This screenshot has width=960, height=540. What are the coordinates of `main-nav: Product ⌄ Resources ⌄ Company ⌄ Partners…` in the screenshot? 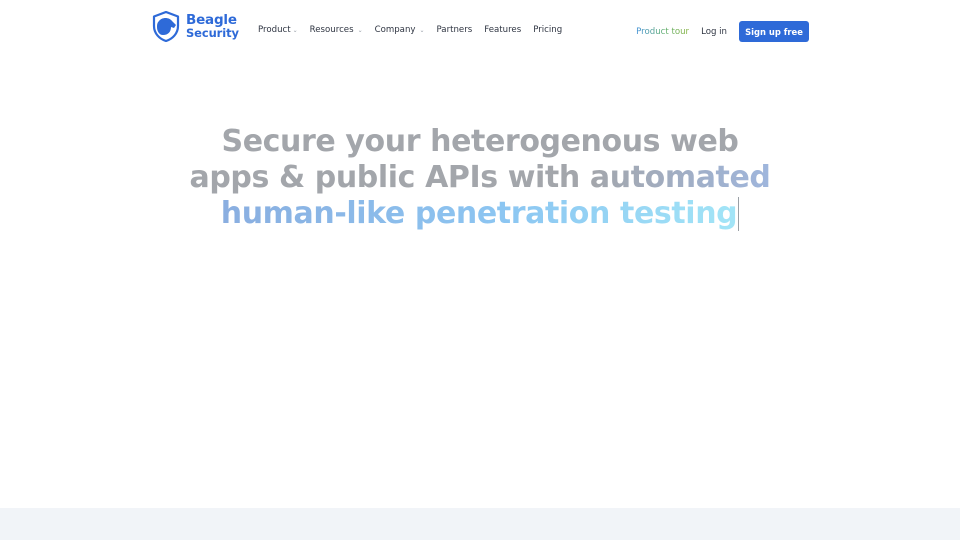 It's located at (416, 30).